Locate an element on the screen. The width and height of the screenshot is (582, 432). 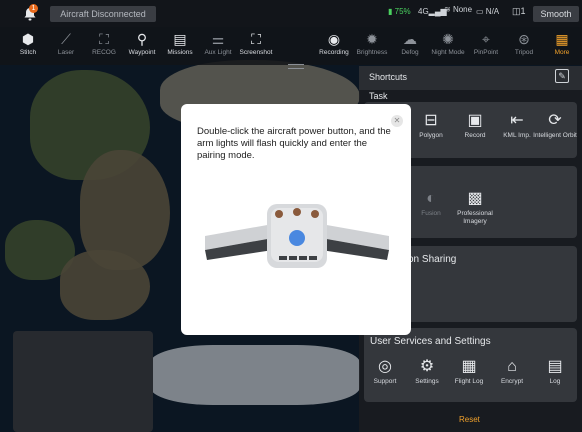
log-icon: ▤ is located at coordinates (555, 366).